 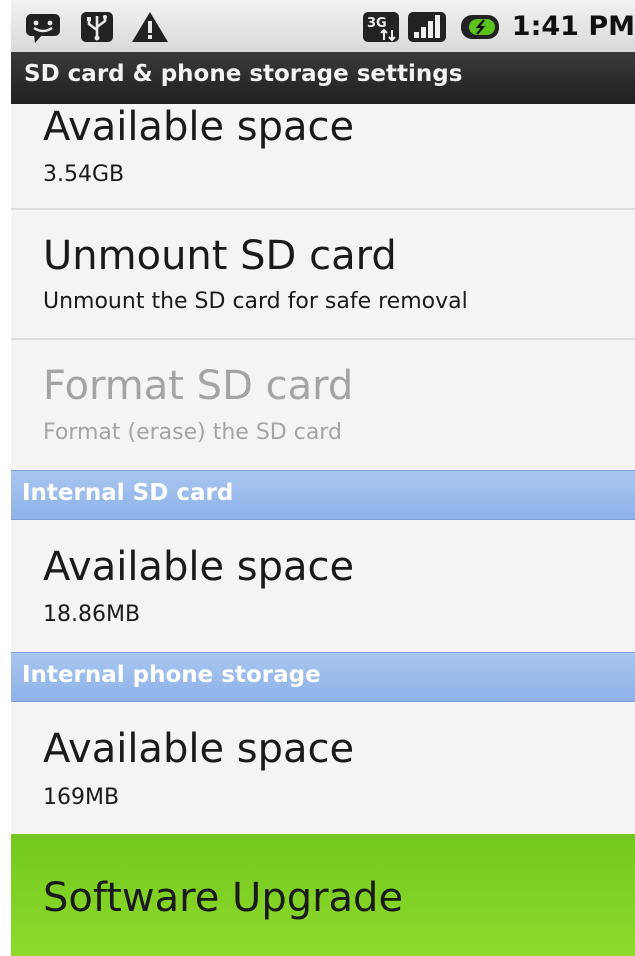 What do you see at coordinates (323, 495) in the screenshot?
I see `category-internal-sd-card: Internal SD card` at bounding box center [323, 495].